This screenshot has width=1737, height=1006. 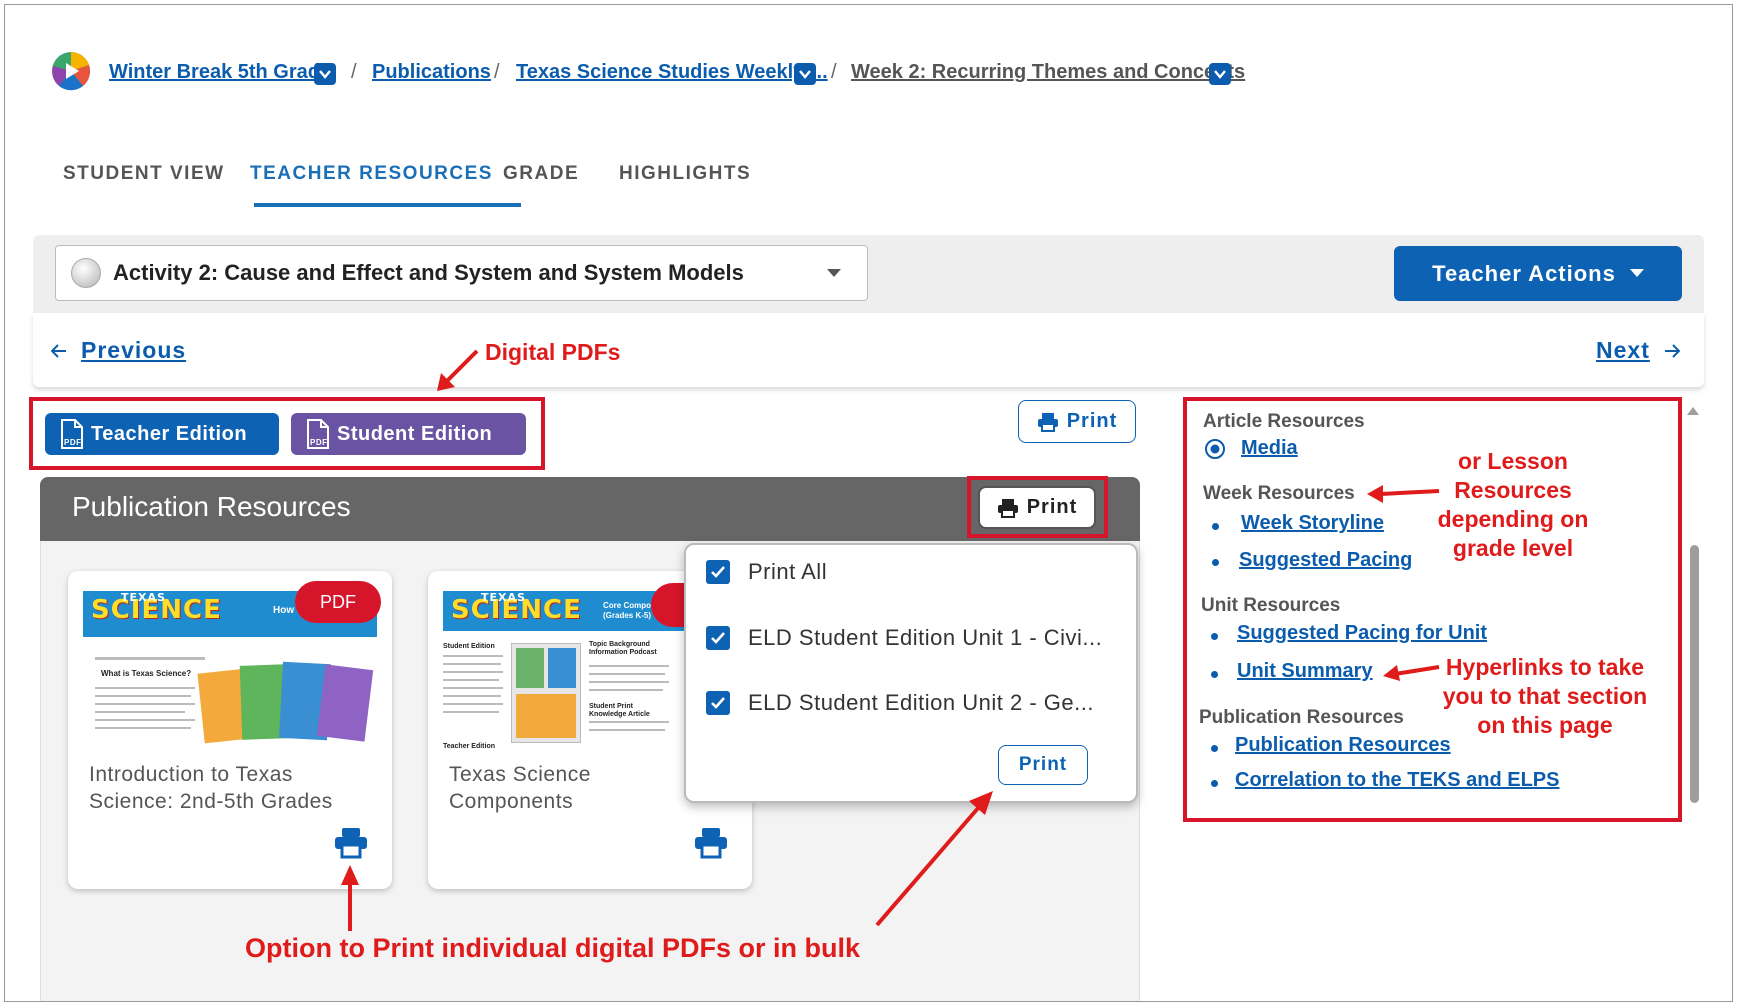 I want to click on scrollbar-thumb, so click(x=1694, y=674).